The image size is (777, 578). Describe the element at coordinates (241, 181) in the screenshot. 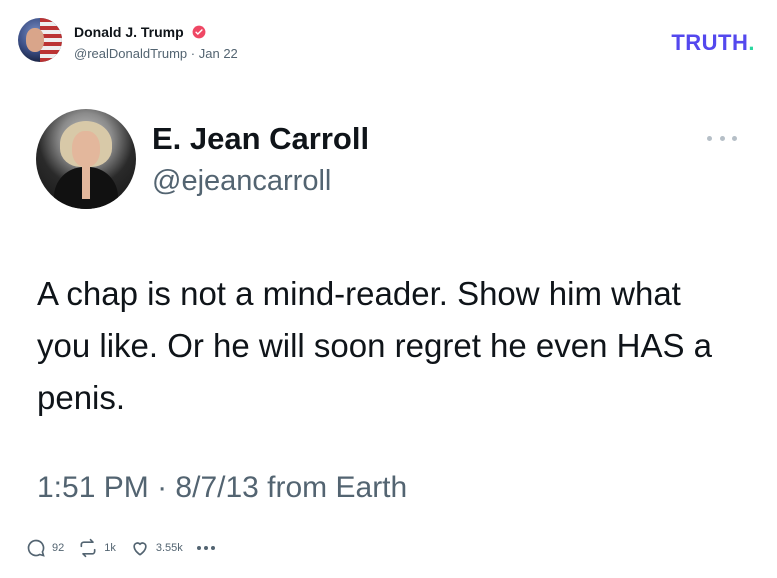

I see `quoted-author-handle: @ejeancarroll` at that location.